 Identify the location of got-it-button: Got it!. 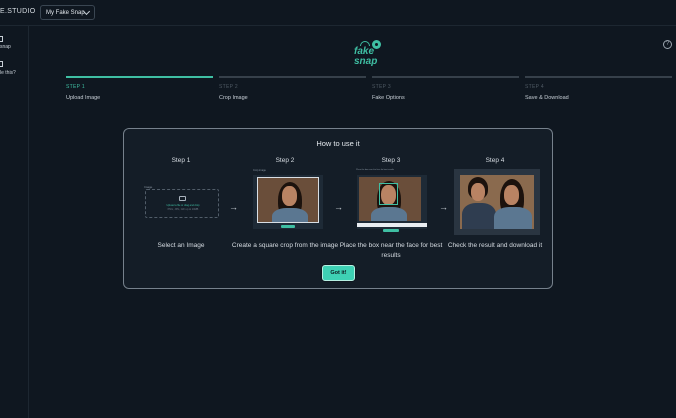
(338, 273).